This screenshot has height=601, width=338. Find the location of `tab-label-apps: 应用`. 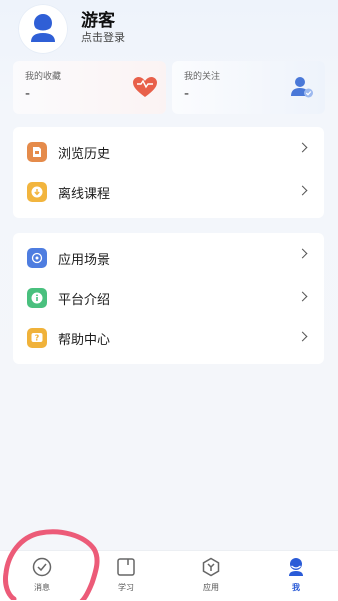

tab-label-apps: 应用 is located at coordinates (211, 587).